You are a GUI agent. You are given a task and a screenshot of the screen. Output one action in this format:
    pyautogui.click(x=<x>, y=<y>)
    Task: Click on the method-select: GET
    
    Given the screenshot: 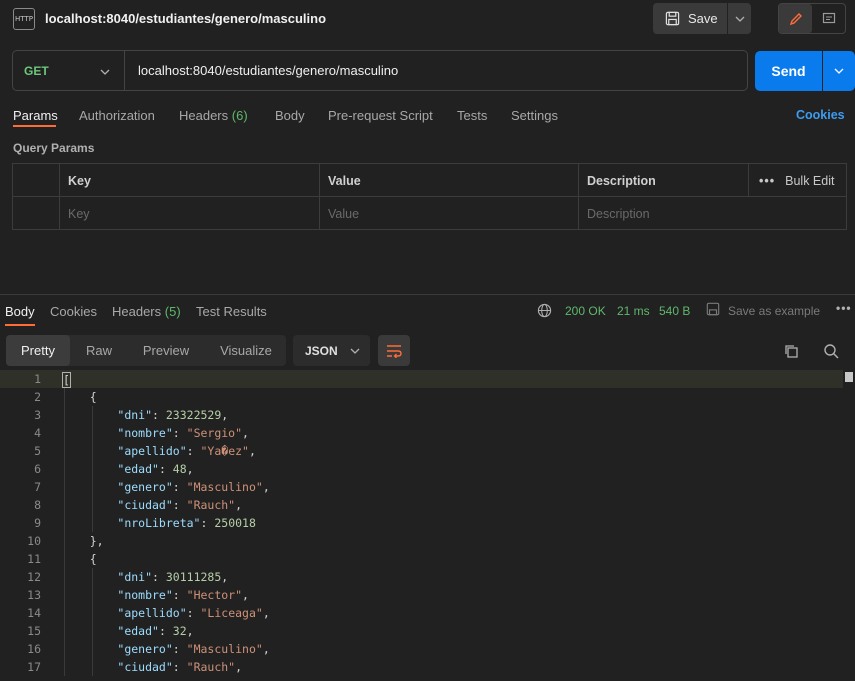 What is the action you would take?
    pyautogui.click(x=69, y=70)
    